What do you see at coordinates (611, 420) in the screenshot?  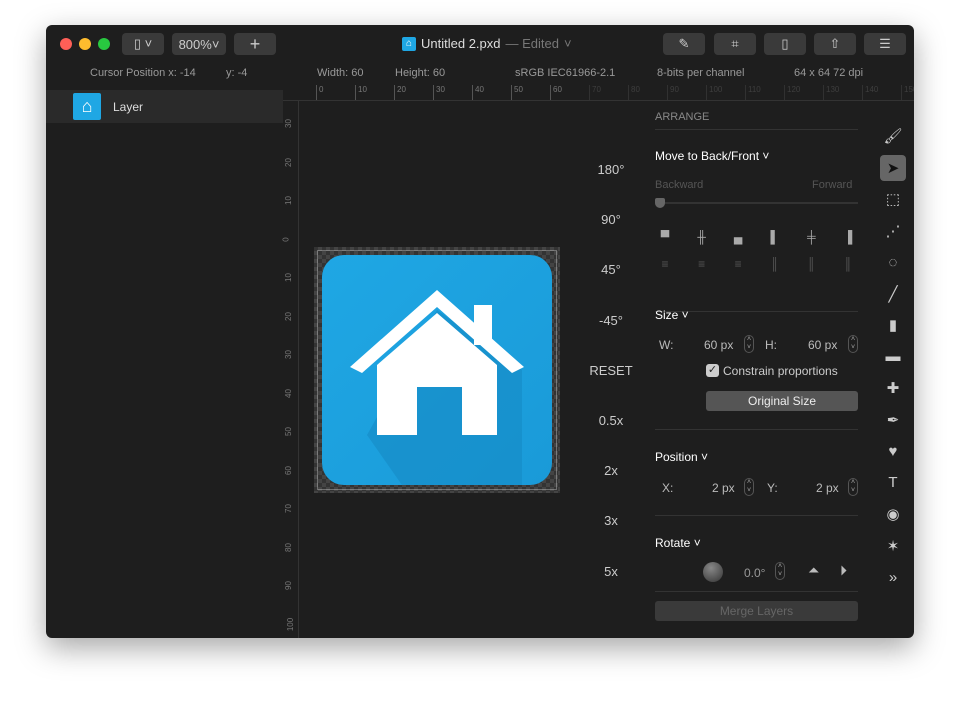 I see `rotate-preset-button: 0.5x` at bounding box center [611, 420].